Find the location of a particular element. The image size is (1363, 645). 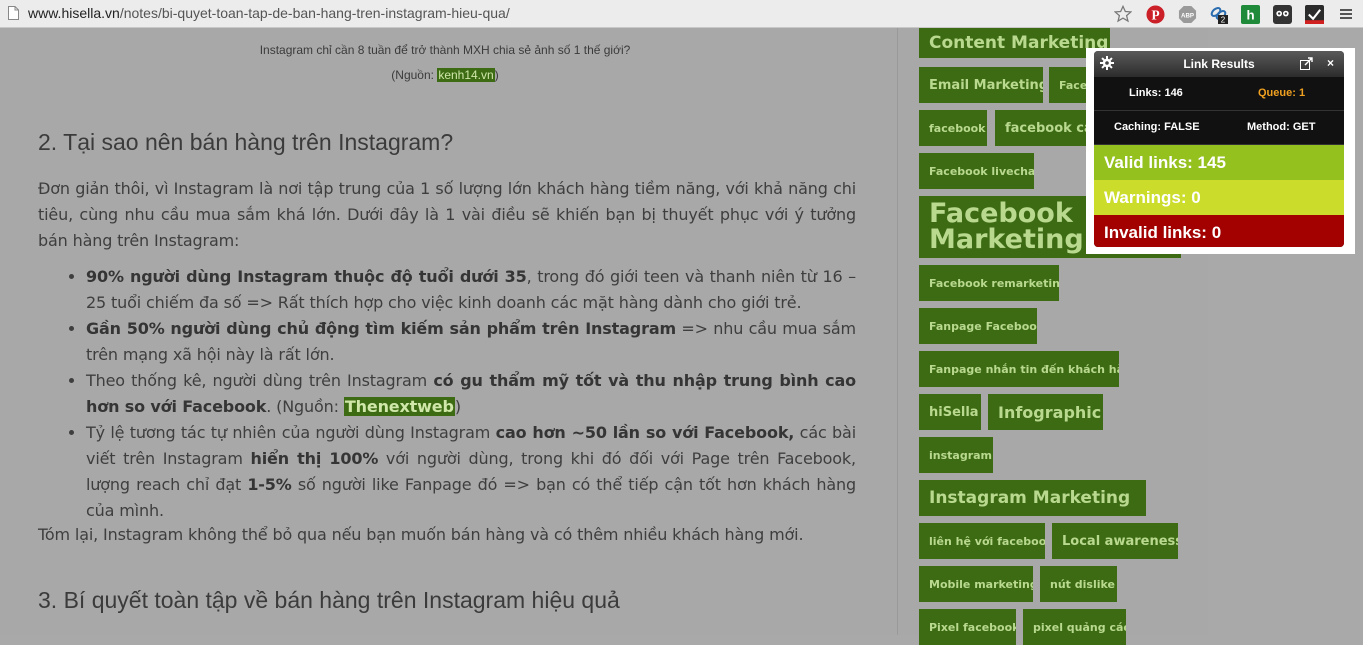

valid-links-row: Valid links: 145 is located at coordinates (1219, 162).